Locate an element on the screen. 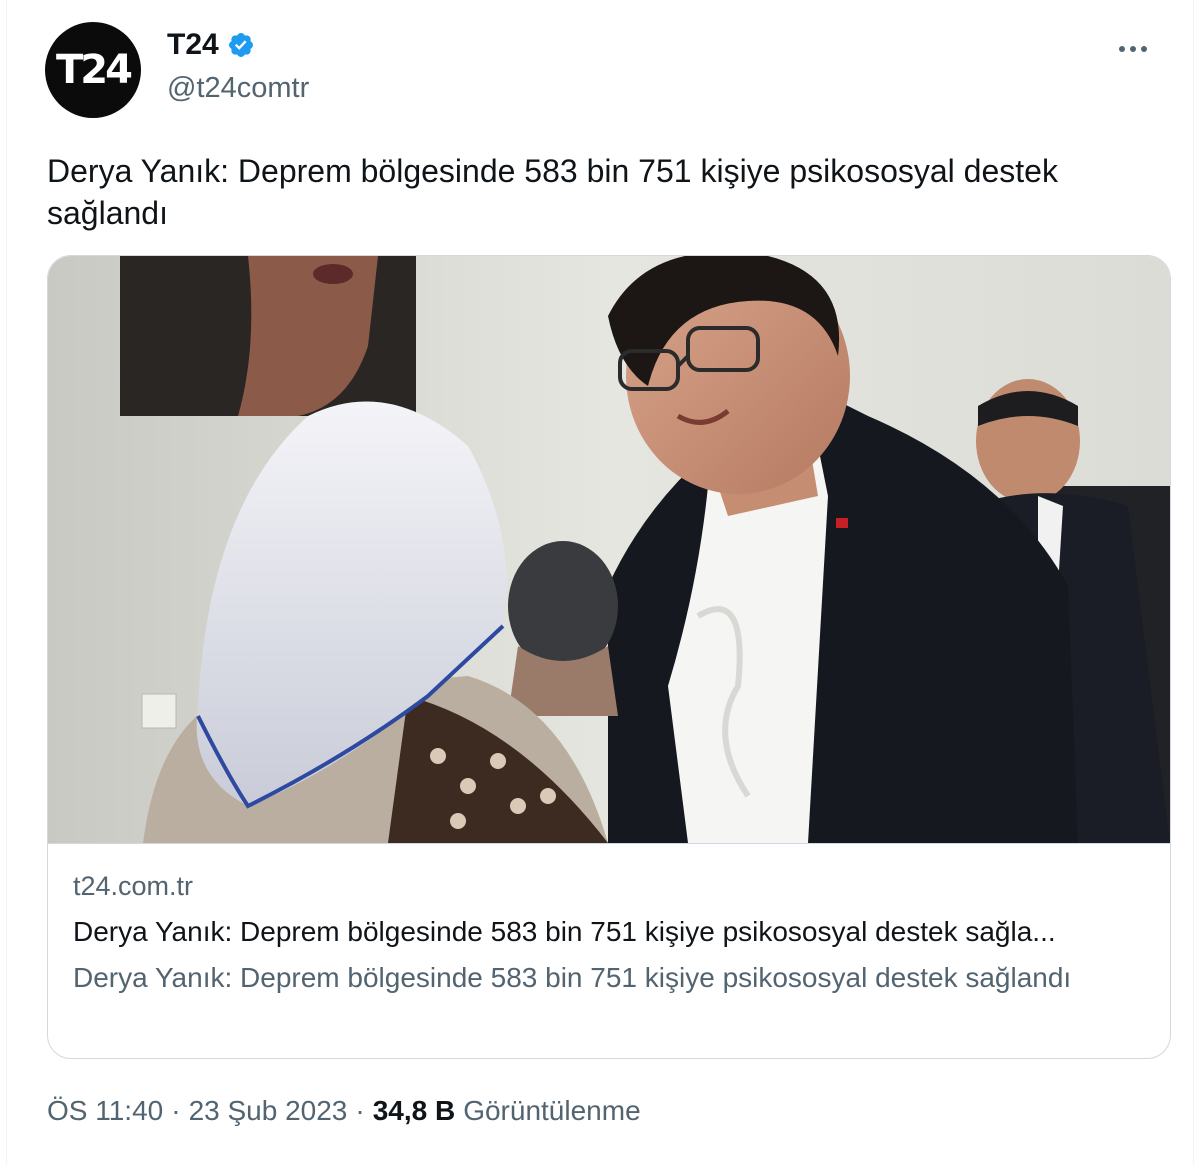 Image resolution: width=1200 pixels, height=1164 pixels. tweet-time: ÖS 11:40 is located at coordinates (105, 1111).